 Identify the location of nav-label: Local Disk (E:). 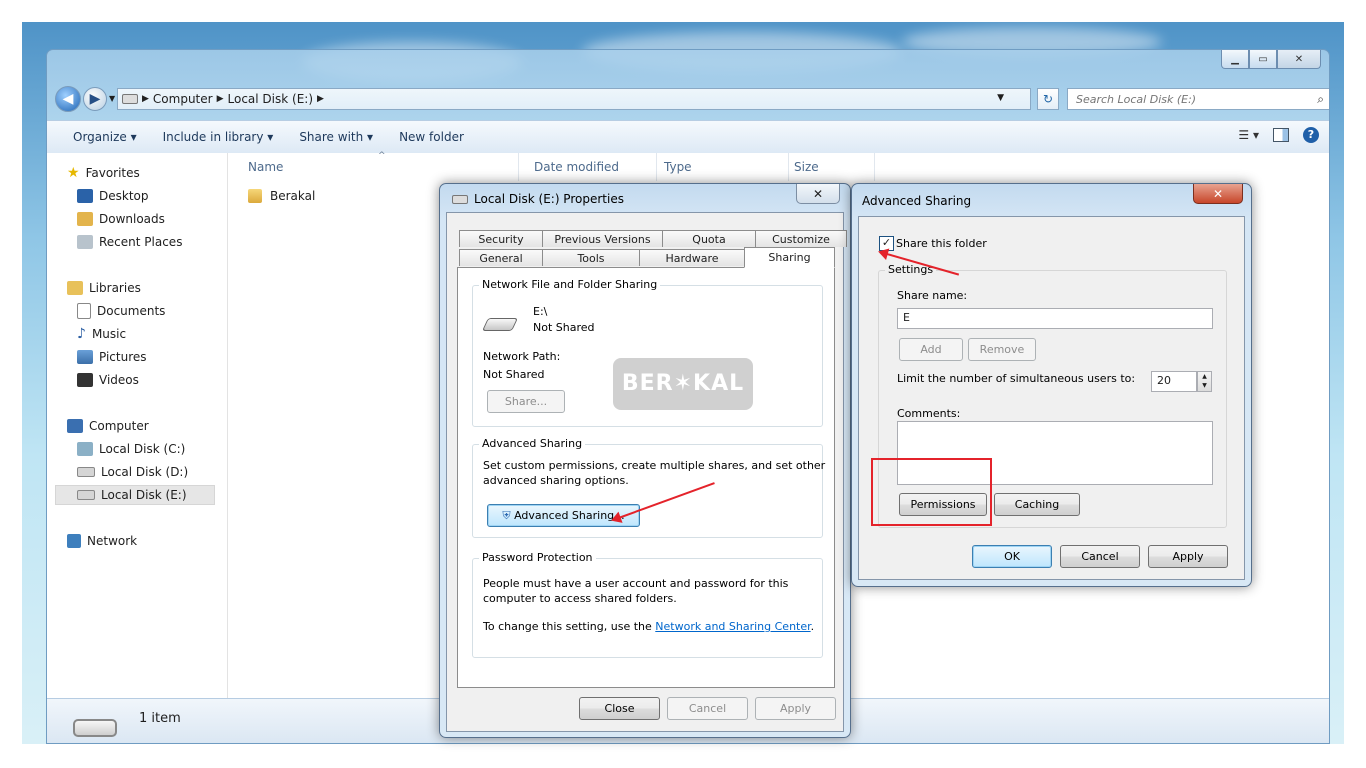
(144, 495).